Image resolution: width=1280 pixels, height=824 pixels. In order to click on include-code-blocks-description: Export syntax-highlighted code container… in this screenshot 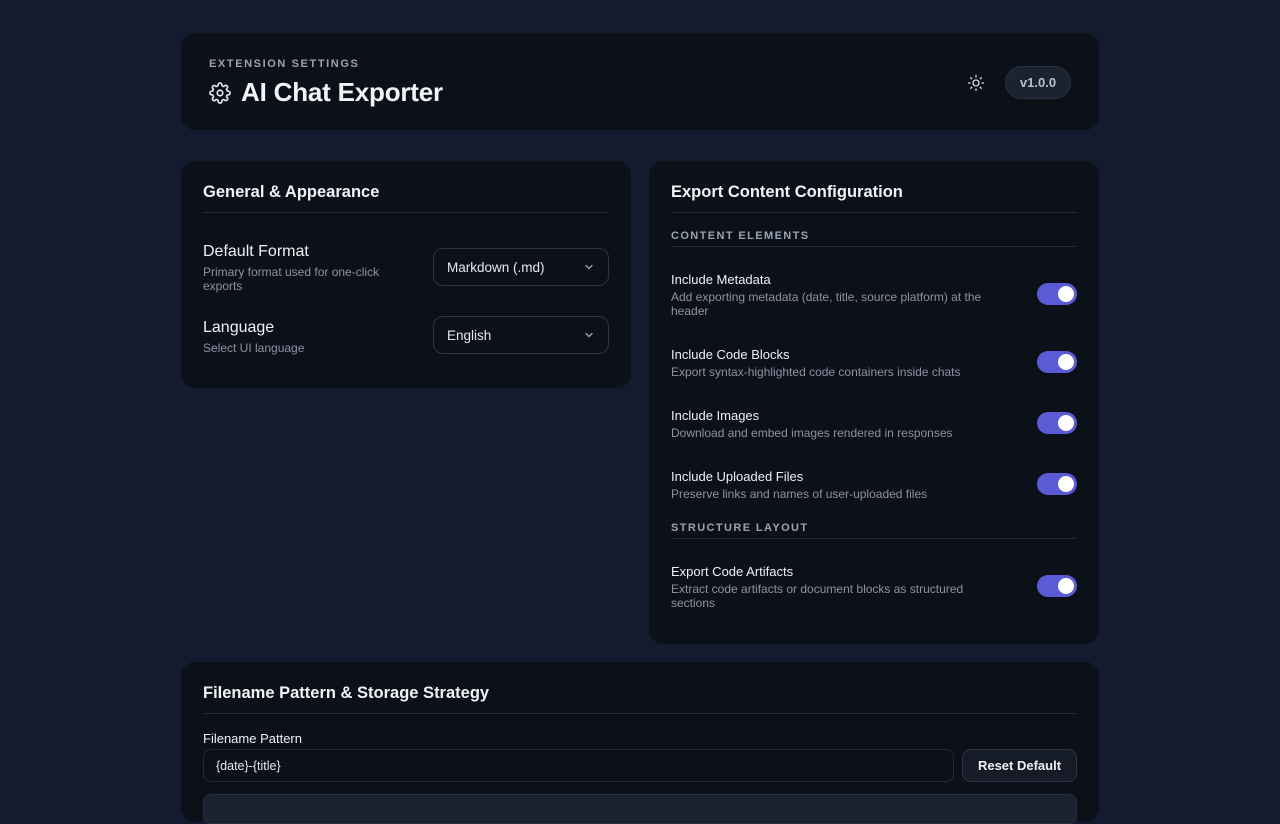, I will do `click(816, 372)`.